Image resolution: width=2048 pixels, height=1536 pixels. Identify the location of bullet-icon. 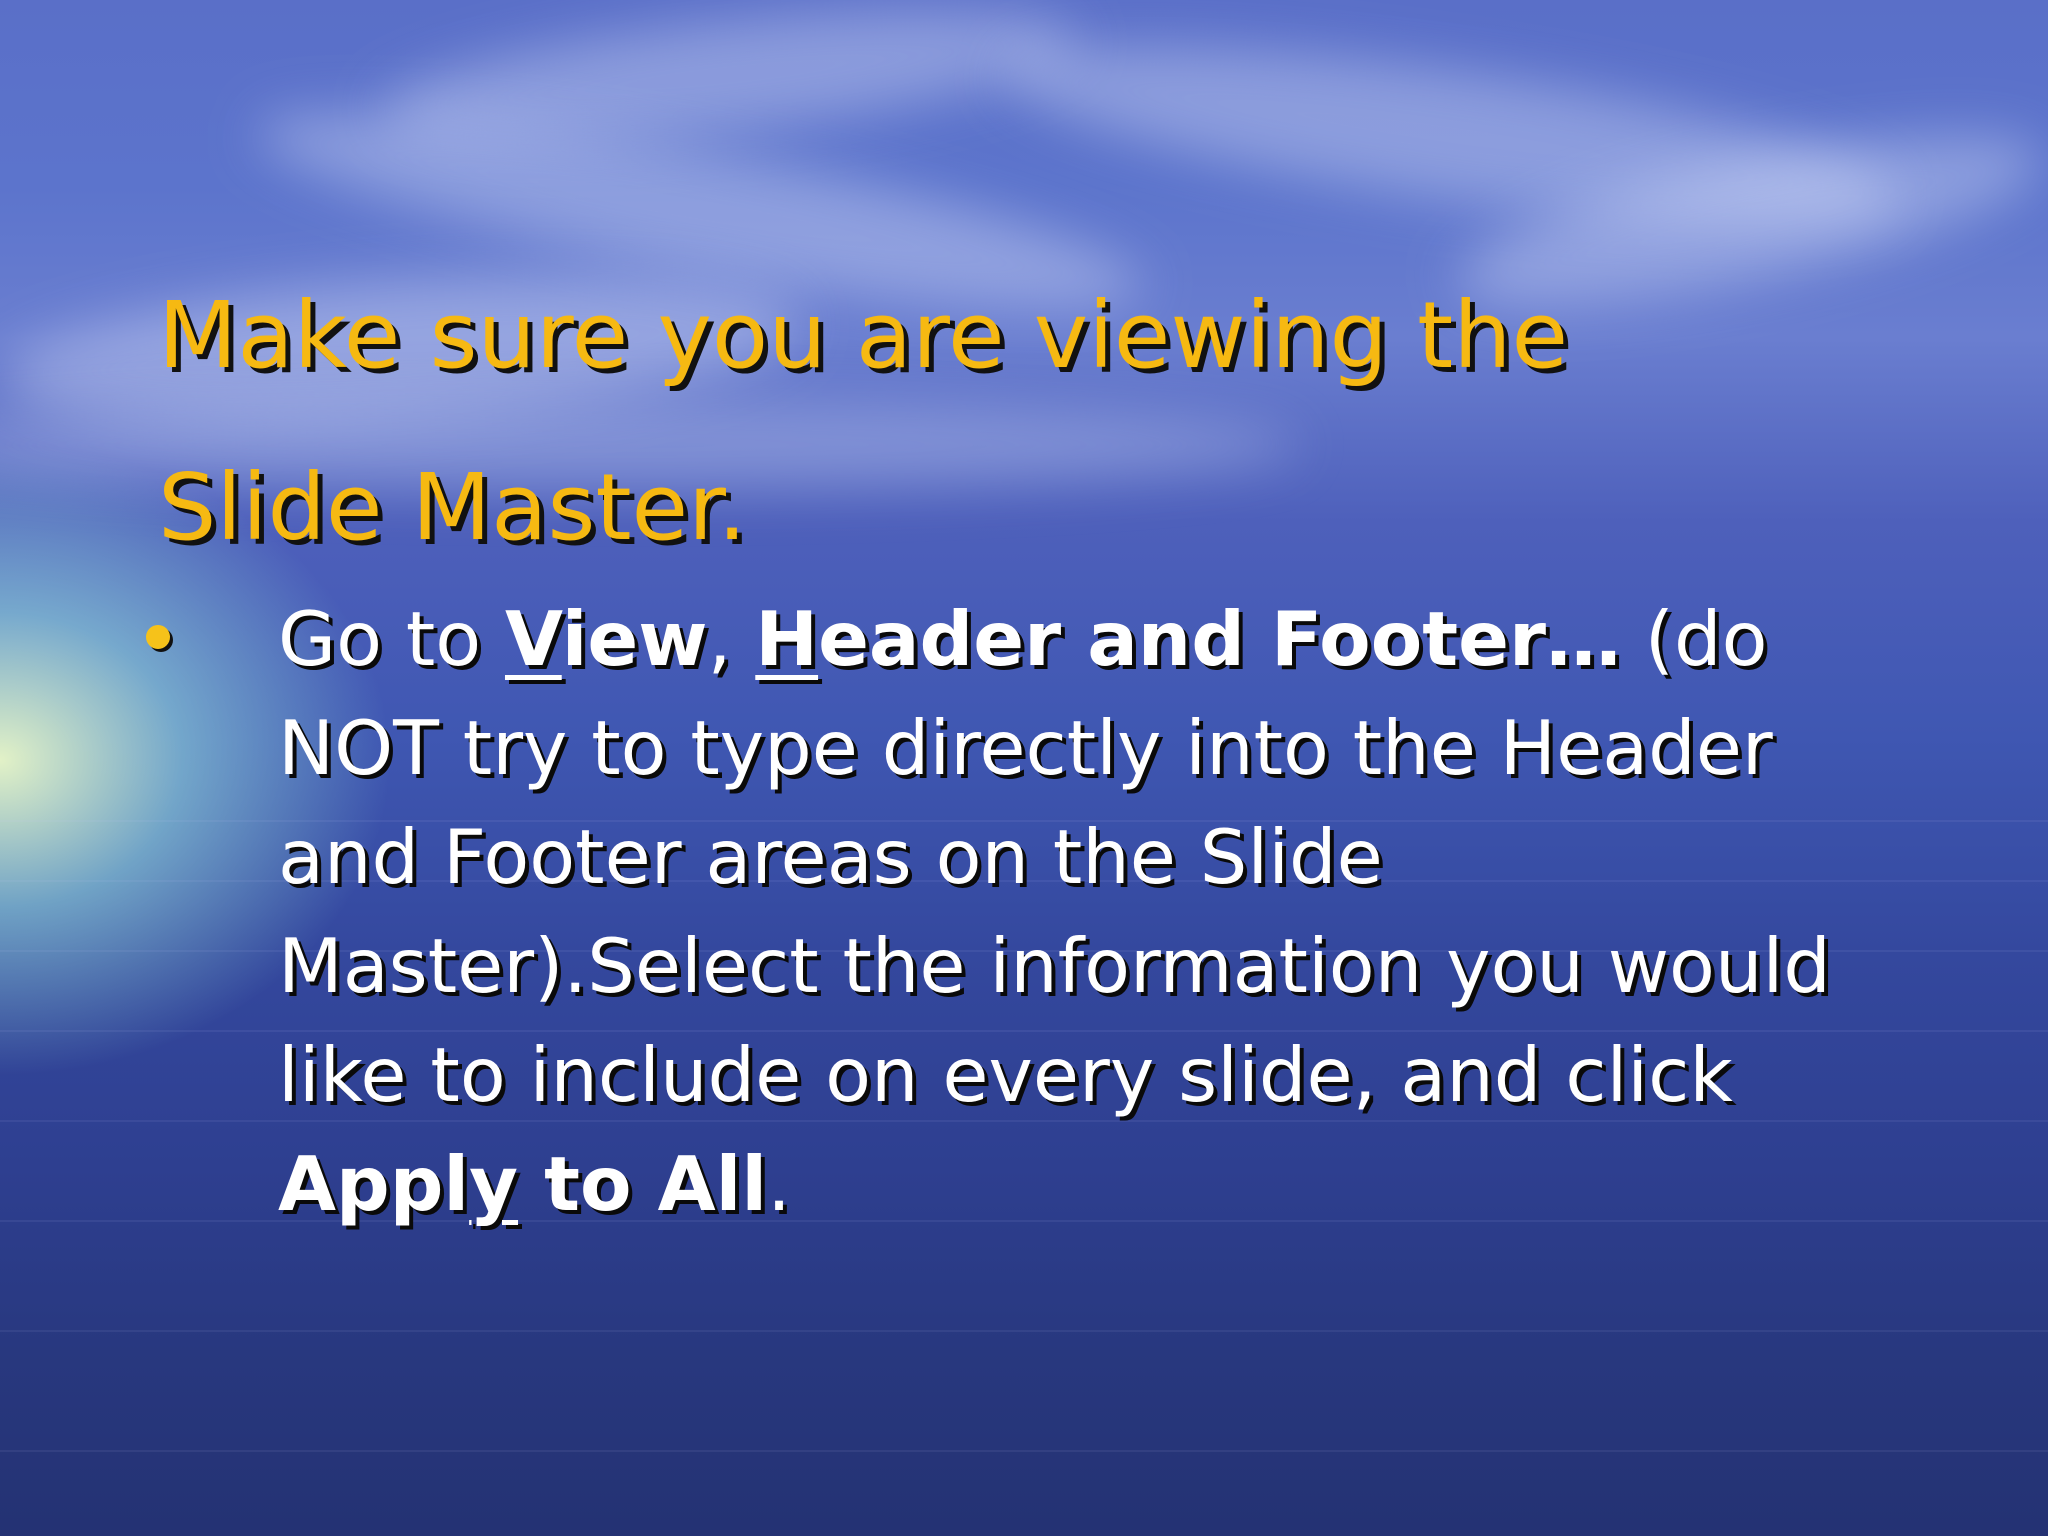
(158, 637).